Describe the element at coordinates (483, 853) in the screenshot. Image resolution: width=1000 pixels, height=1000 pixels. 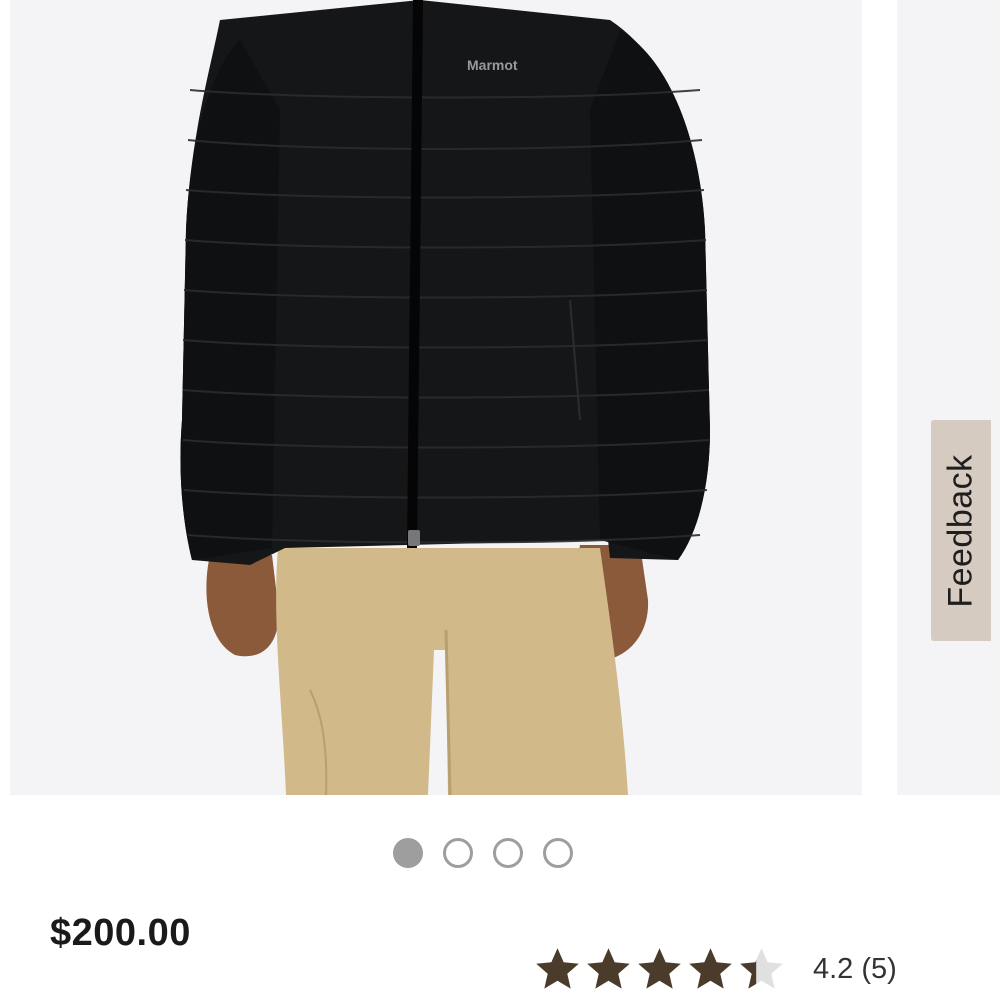
I see `carousel-pagination` at that location.